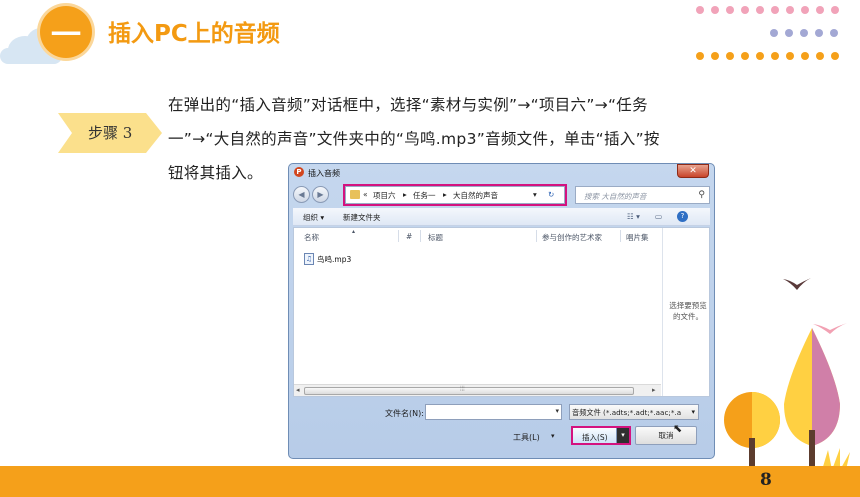  What do you see at coordinates (678, 428) in the screenshot?
I see `mouse-cursor-icon: ⬉` at bounding box center [678, 428].